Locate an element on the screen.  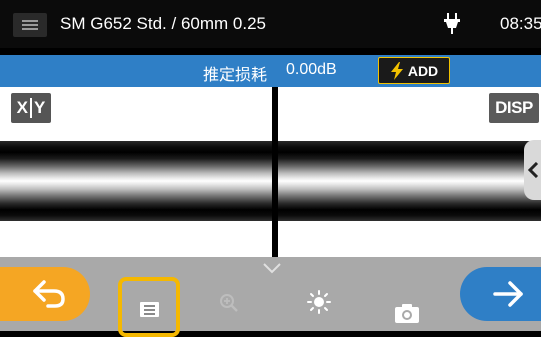
xy-label-y: Y is located at coordinates (40, 107).